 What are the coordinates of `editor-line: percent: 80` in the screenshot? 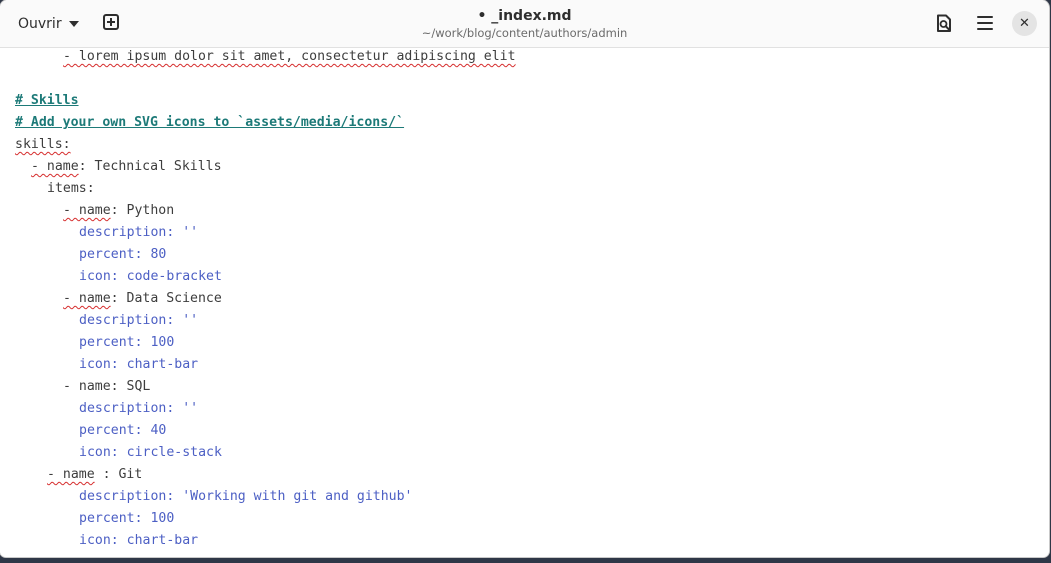 It's located at (123, 254).